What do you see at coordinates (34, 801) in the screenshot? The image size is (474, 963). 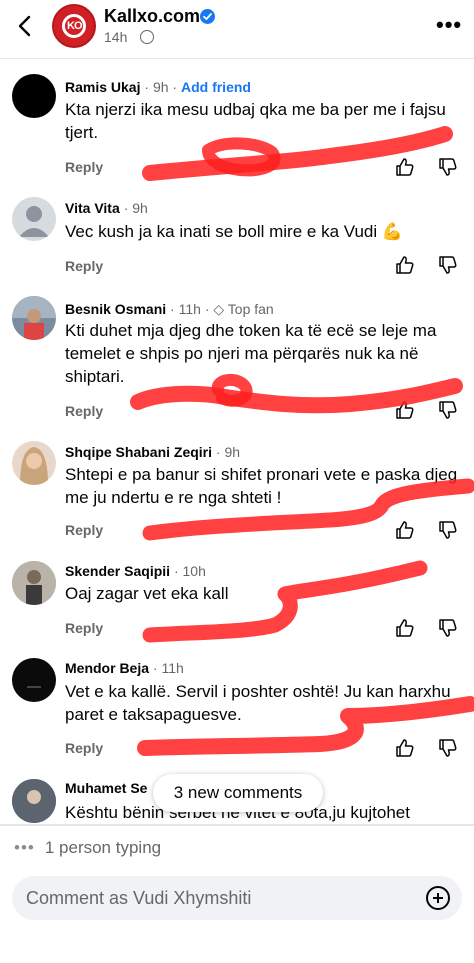 I see `avatar` at bounding box center [34, 801].